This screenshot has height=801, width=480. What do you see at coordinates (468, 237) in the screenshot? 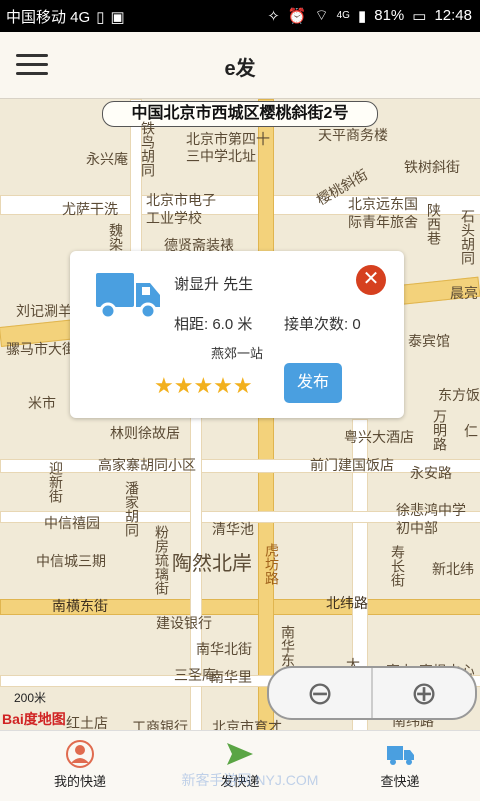
I see `map-label: 石头胡同` at bounding box center [468, 237].